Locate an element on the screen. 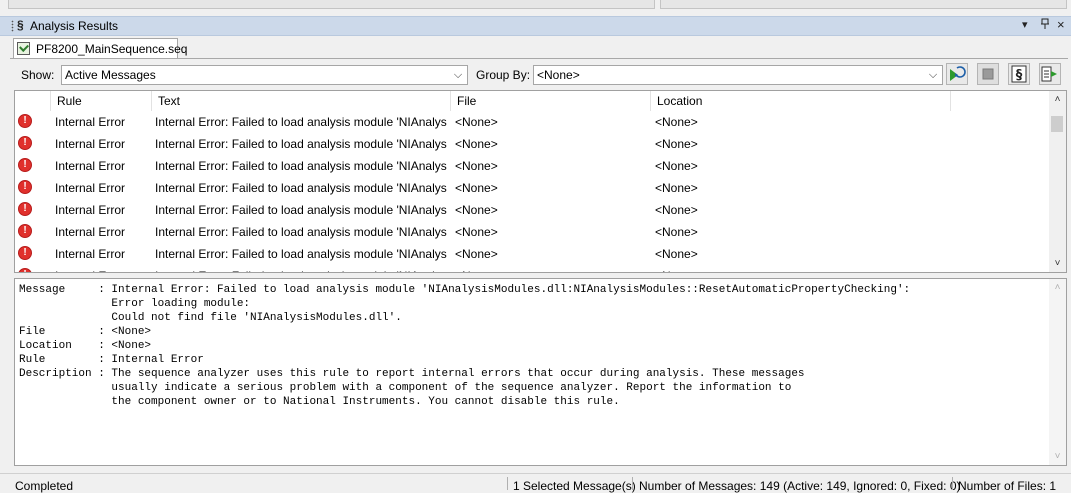 The width and height of the screenshot is (1071, 493). column-header-file: File is located at coordinates (551, 101).